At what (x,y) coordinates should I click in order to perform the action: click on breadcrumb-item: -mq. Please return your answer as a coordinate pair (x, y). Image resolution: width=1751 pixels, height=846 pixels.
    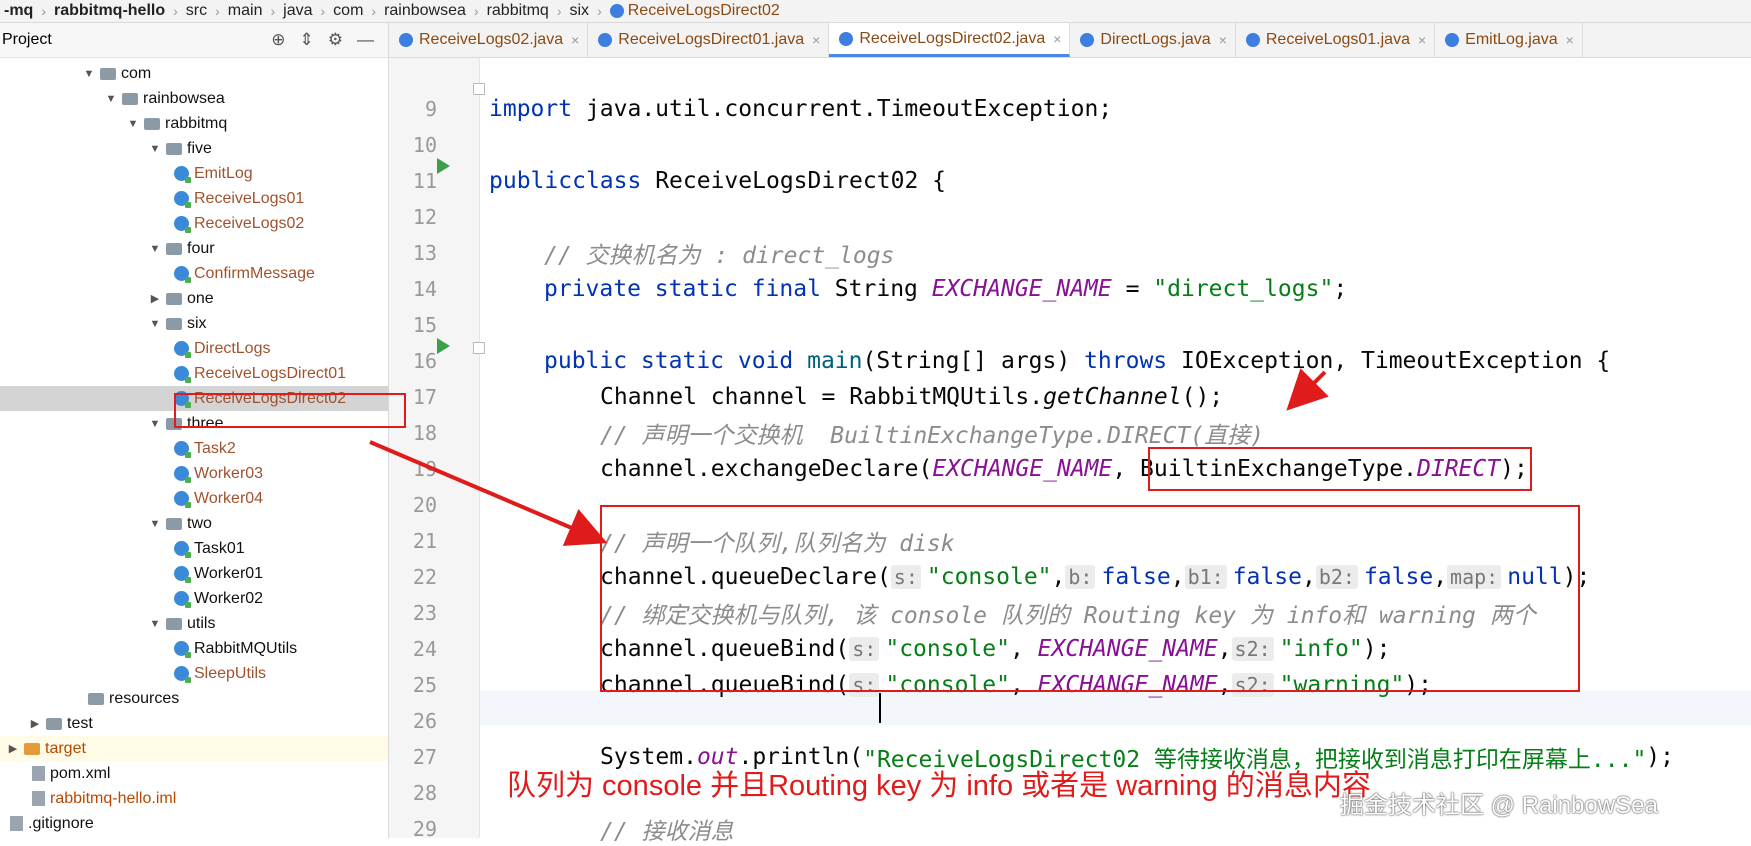
    Looking at the image, I should click on (18, 11).